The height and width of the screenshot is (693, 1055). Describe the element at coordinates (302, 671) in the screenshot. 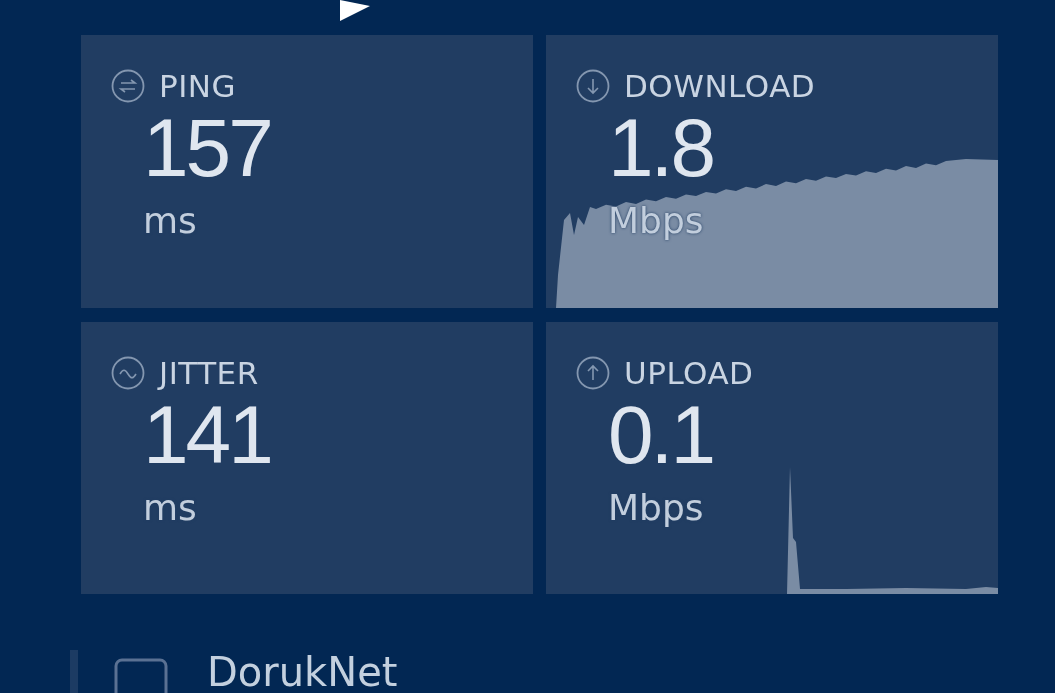

I see `provider-name: DorukNet` at that location.